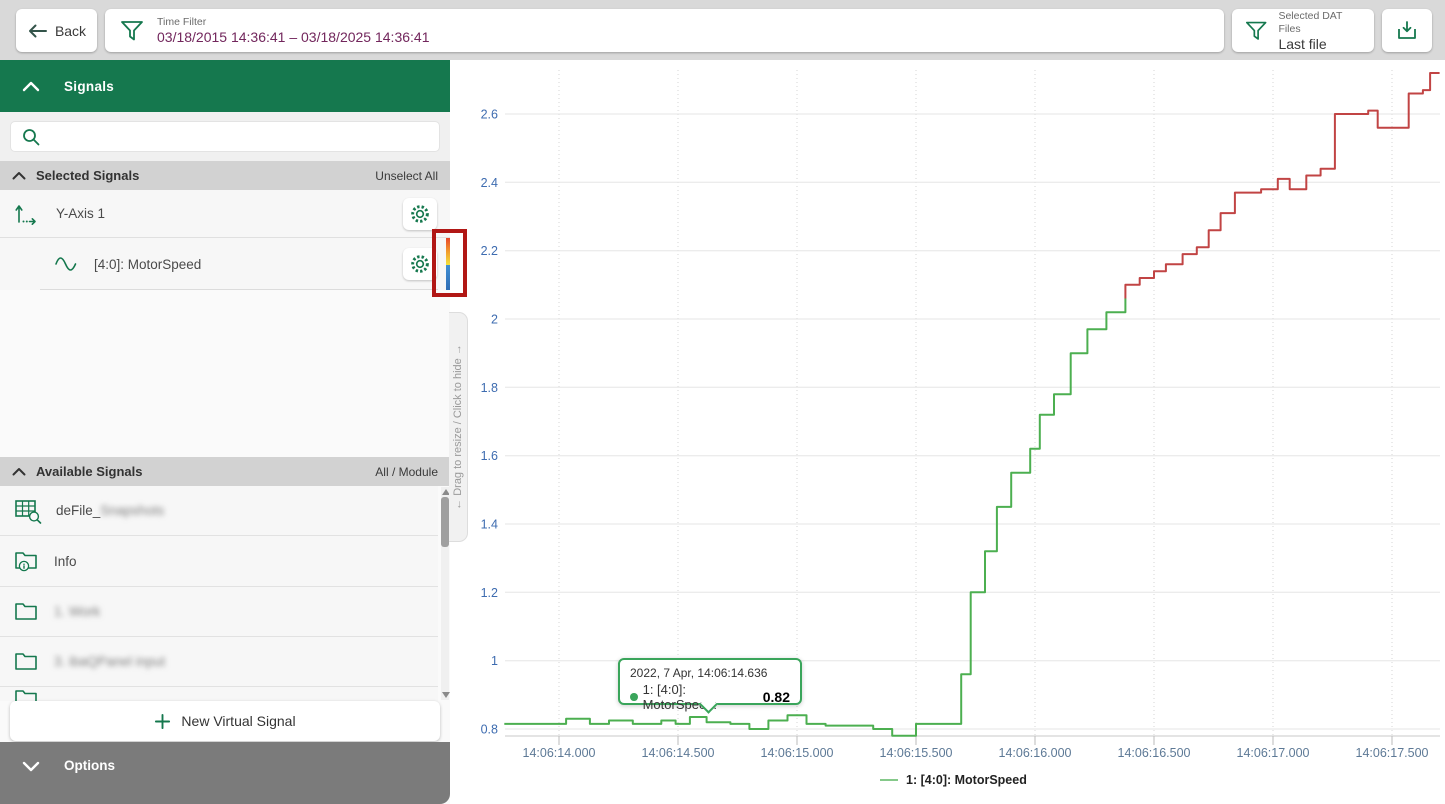  I want to click on available-item-defile: deFile_Snapshots, so click(219, 511).